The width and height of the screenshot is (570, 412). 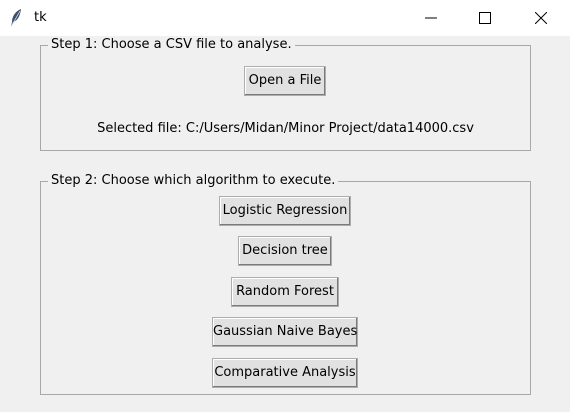 I want to click on maximize-icon, so click(x=485, y=18).